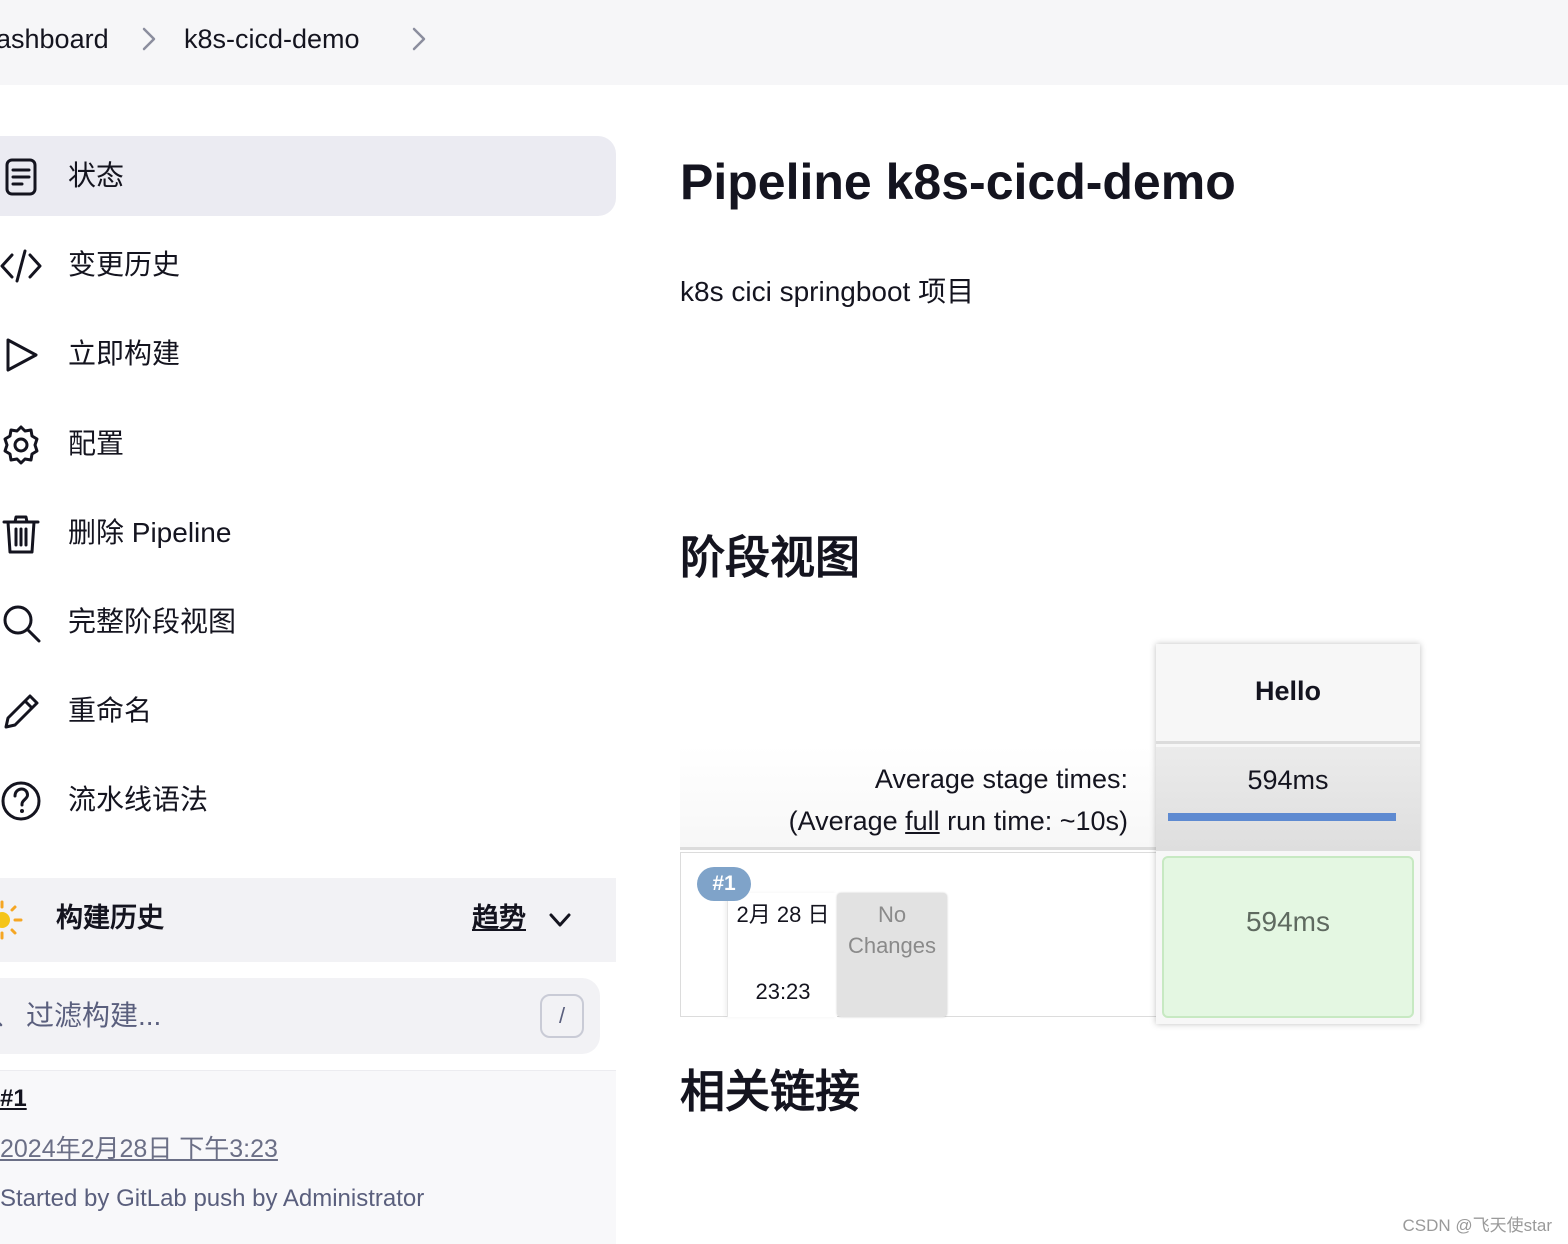 This screenshot has width=1568, height=1244. What do you see at coordinates (1477, 1225) in the screenshot?
I see `watermark: CSDN @飞天使star` at bounding box center [1477, 1225].